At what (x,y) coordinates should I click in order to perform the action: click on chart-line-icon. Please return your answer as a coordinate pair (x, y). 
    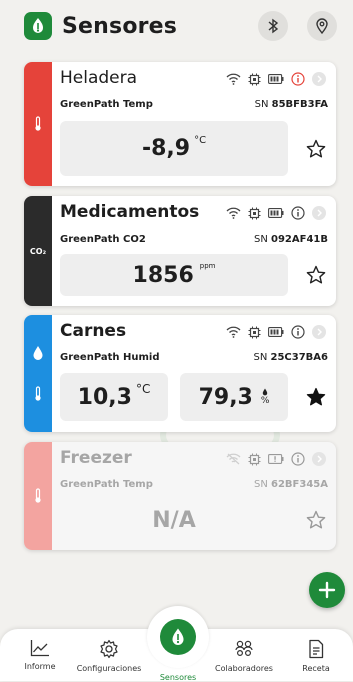
    Looking at the image, I should click on (39, 648).